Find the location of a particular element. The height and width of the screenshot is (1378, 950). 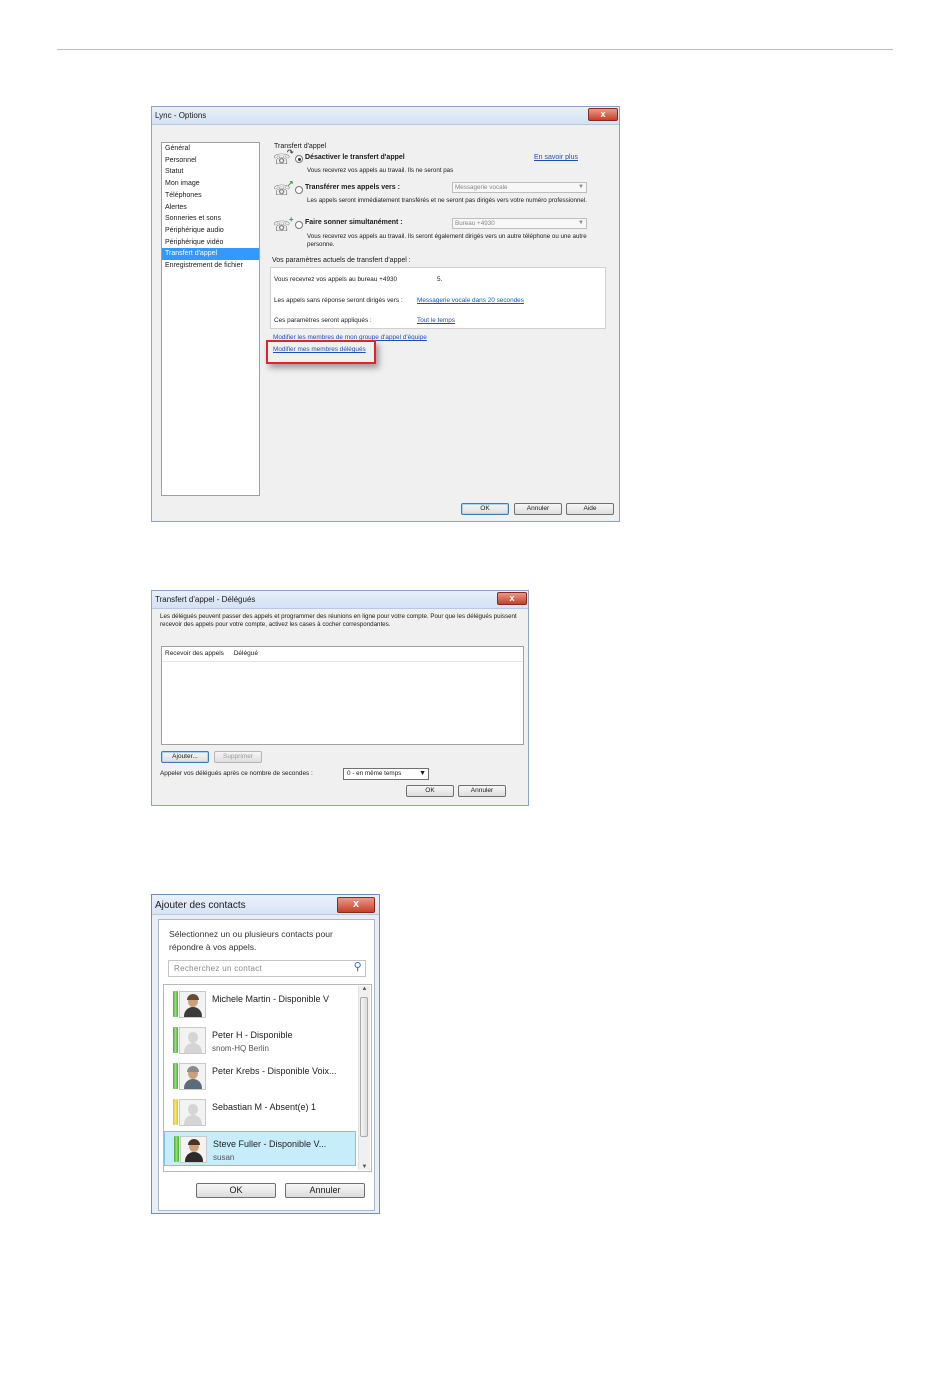

delay-value: 0 - en même temps is located at coordinates (374, 773).